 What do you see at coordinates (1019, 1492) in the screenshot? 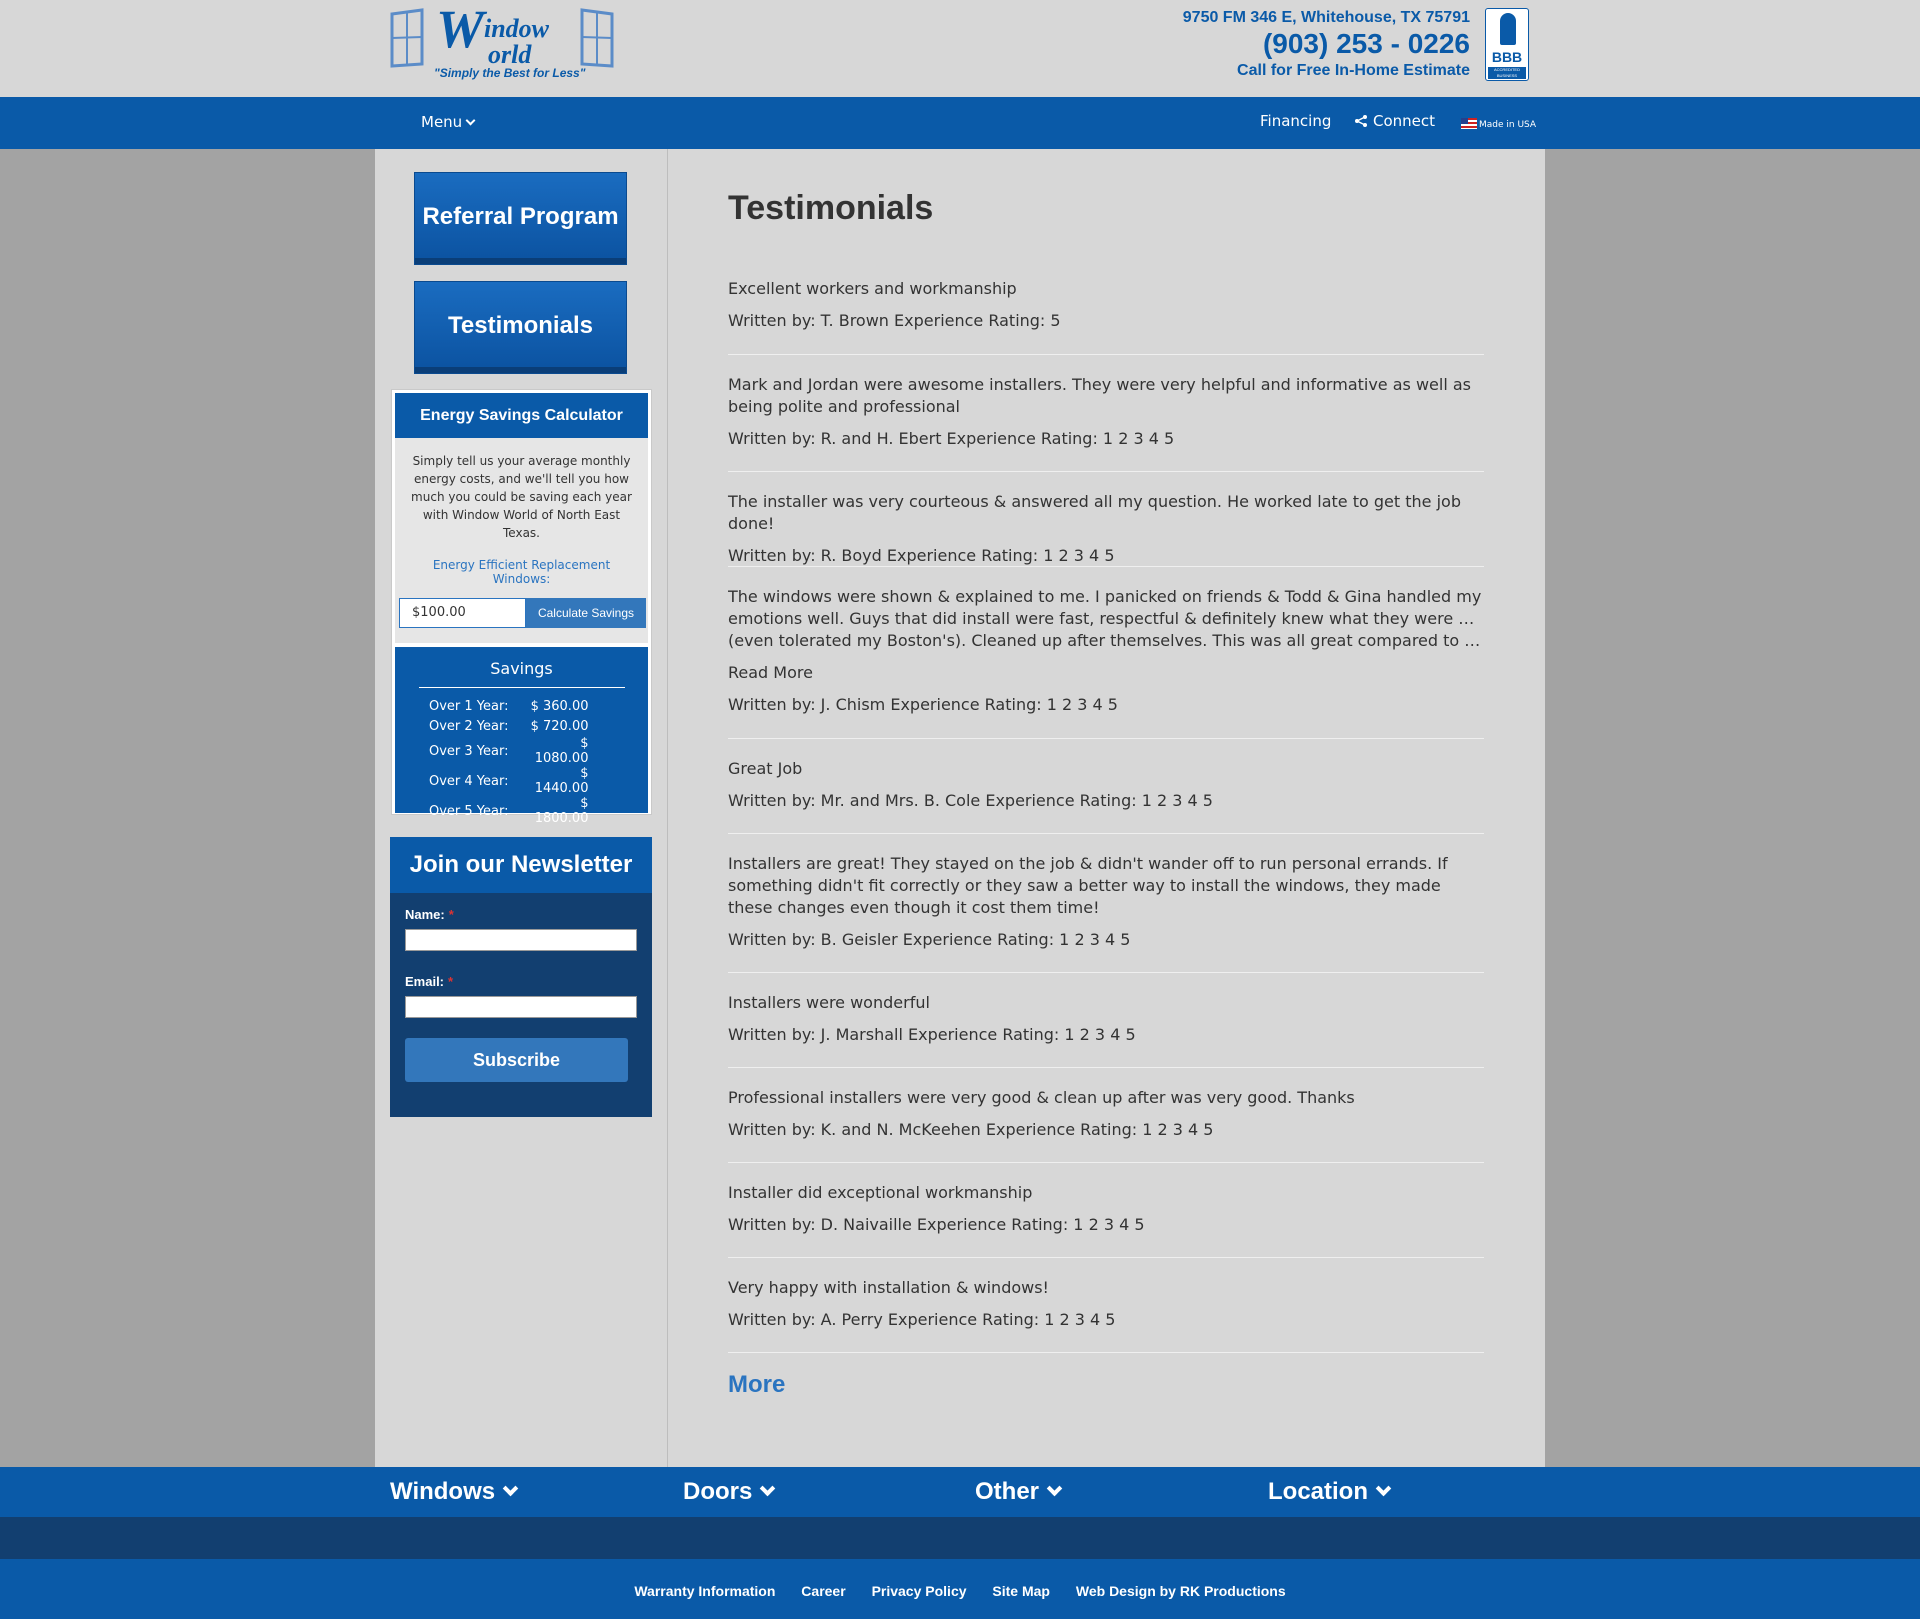
I see `footer-nav-other: Other` at bounding box center [1019, 1492].